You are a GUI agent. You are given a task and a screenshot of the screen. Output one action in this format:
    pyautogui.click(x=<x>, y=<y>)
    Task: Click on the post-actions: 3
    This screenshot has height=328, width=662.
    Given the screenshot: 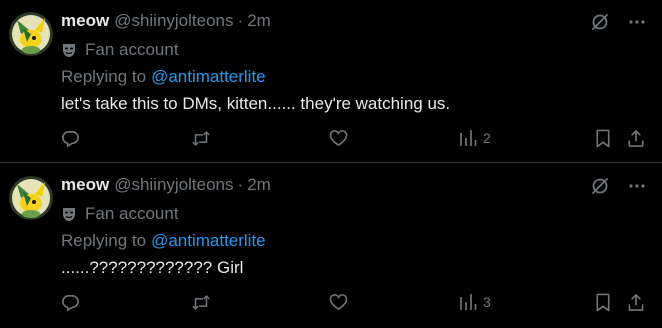 What is the action you would take?
    pyautogui.click(x=356, y=302)
    